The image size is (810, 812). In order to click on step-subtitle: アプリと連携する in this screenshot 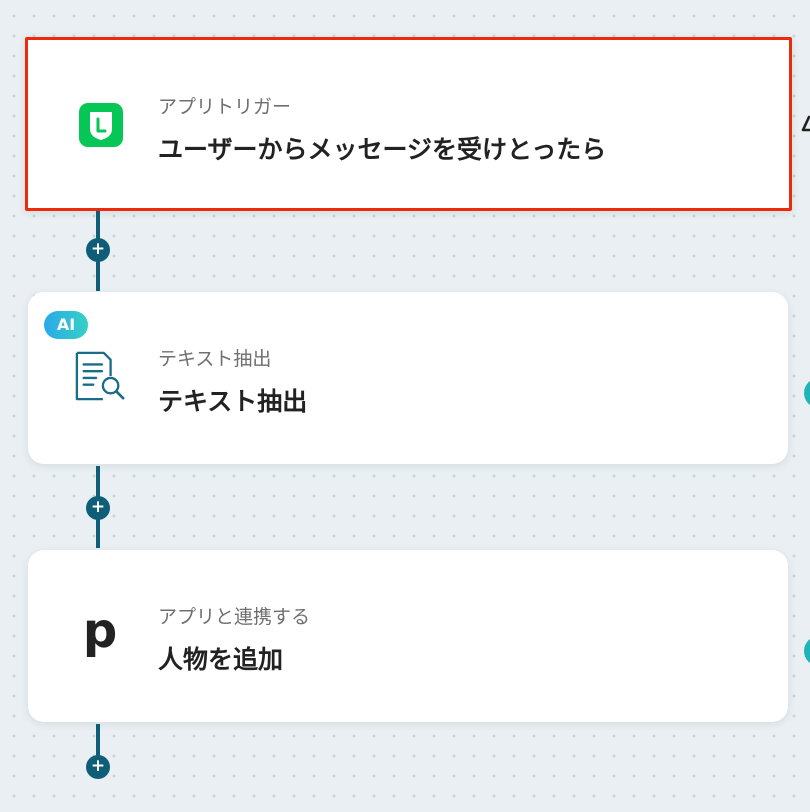, I will do `click(234, 617)`.